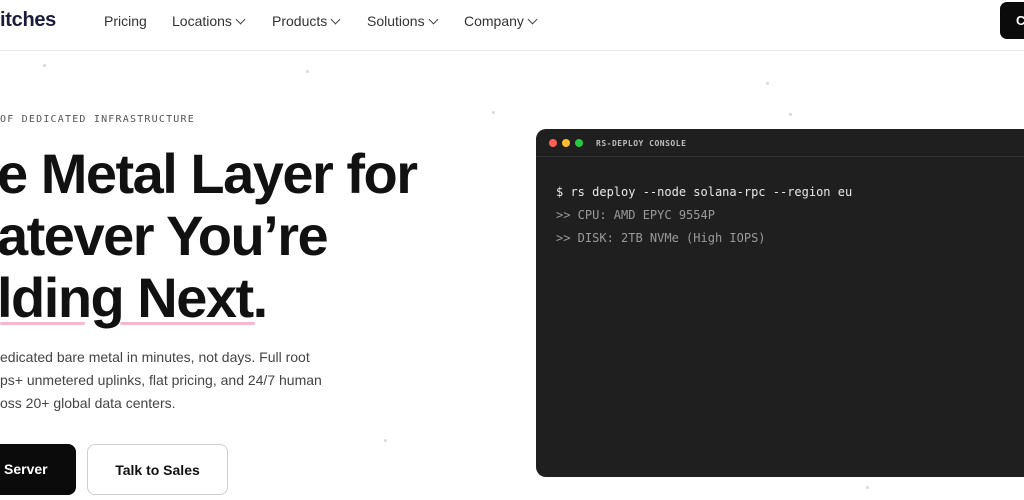 The image size is (1024, 500). What do you see at coordinates (1012, 20) in the screenshot?
I see `header-cta-button: C` at bounding box center [1012, 20].